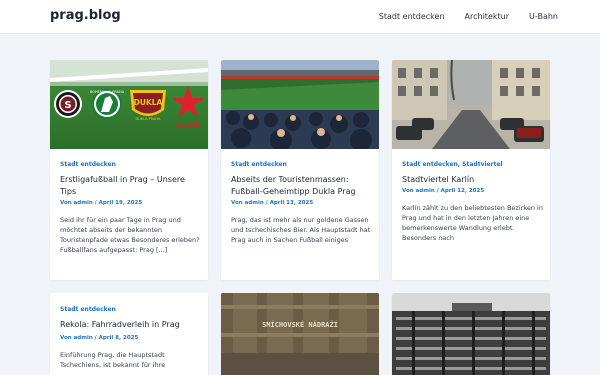  I want to click on post-categories: Stadt entdecken, Stadtviertel, so click(452, 164).